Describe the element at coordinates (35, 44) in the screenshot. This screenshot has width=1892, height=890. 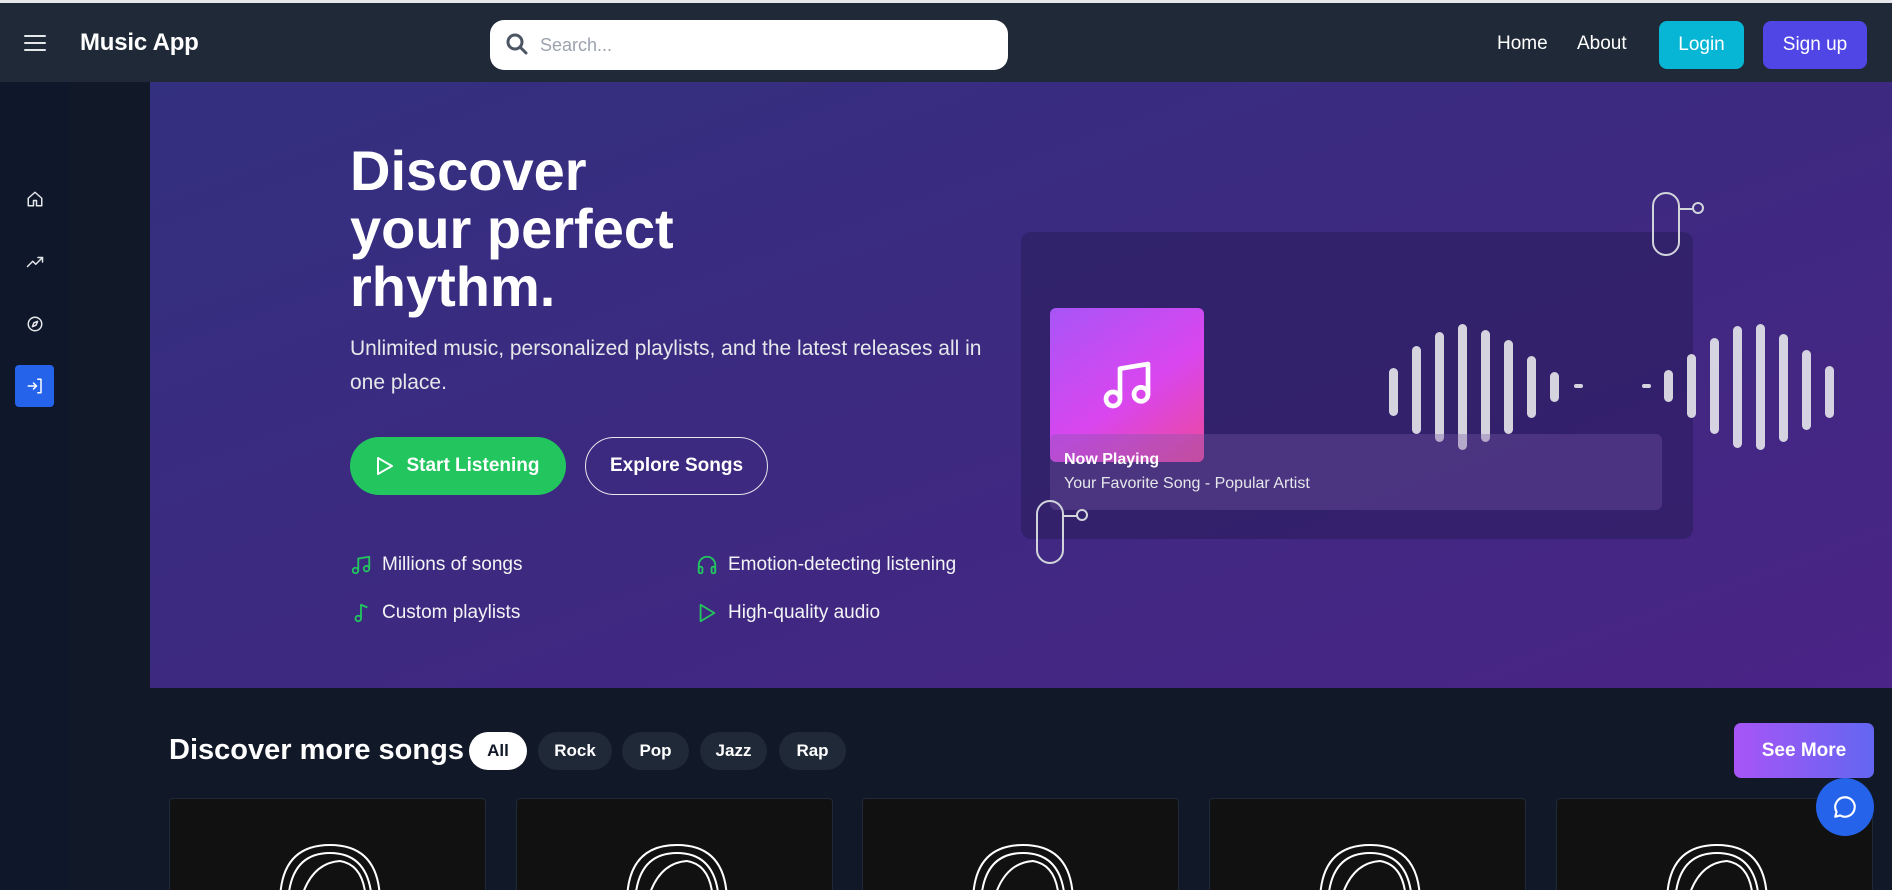
I see `hamburger-menu-icon` at that location.